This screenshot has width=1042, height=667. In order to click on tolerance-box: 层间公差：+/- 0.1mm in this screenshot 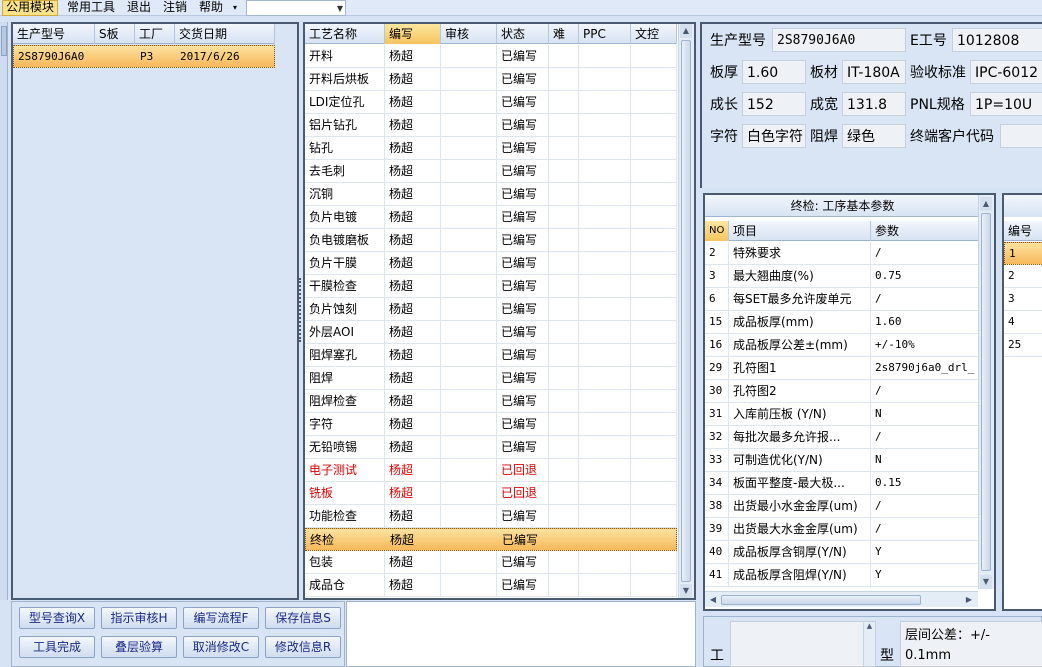, I will do `click(971, 644)`.